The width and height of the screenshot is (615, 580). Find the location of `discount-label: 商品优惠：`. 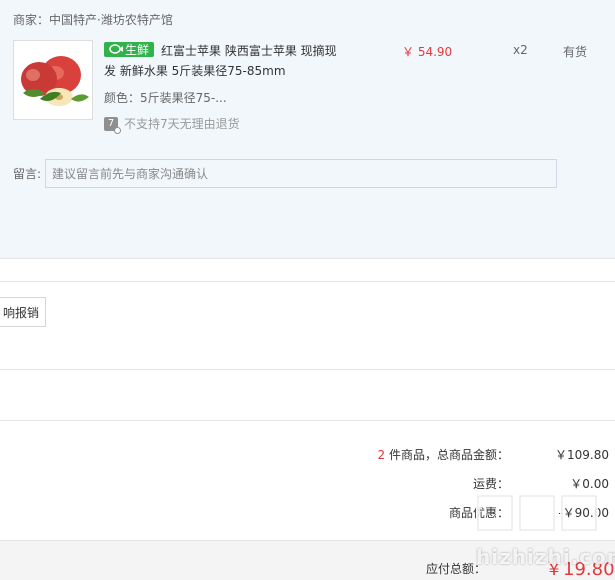

discount-label: 商品优惠： is located at coordinates (478, 513).